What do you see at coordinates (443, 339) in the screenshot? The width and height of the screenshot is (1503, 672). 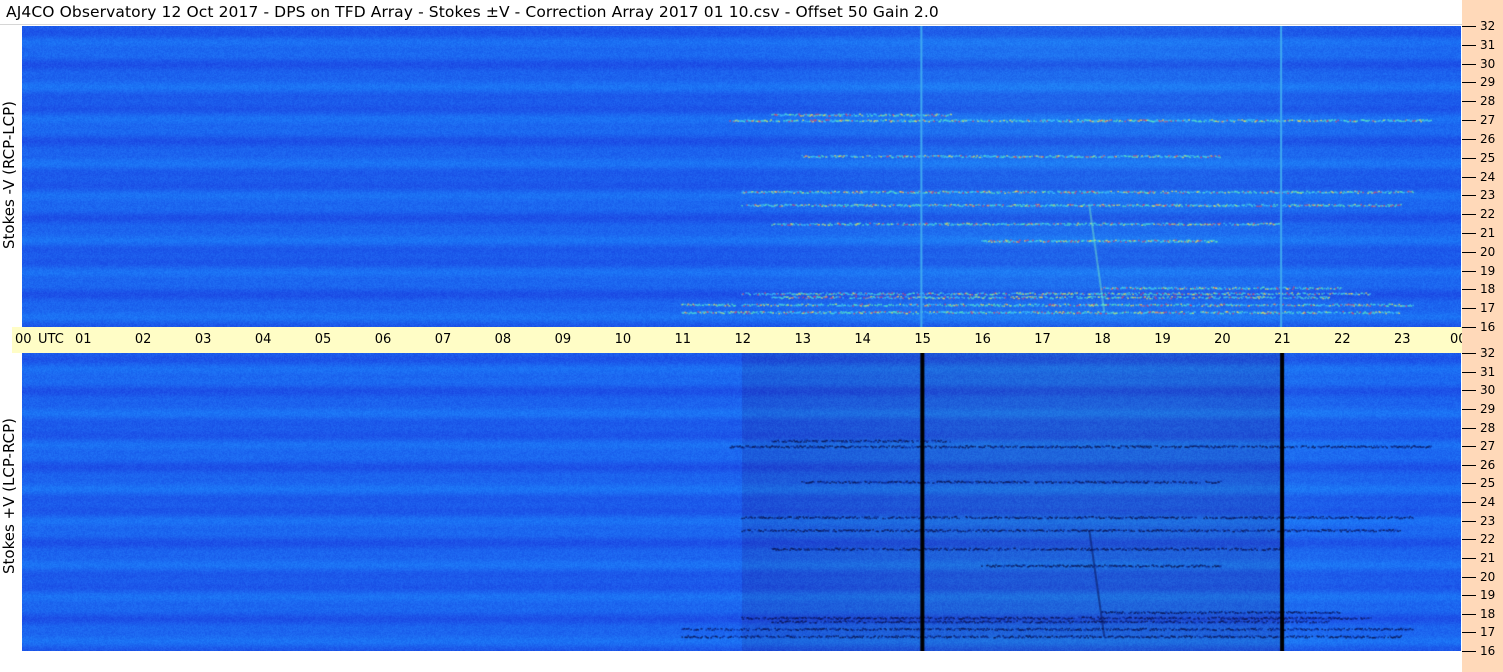 I see `utc-tick-label: 07` at bounding box center [443, 339].